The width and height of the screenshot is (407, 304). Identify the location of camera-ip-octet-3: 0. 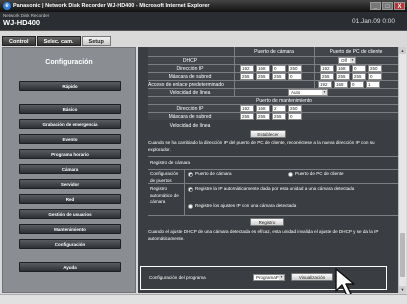
(279, 68).